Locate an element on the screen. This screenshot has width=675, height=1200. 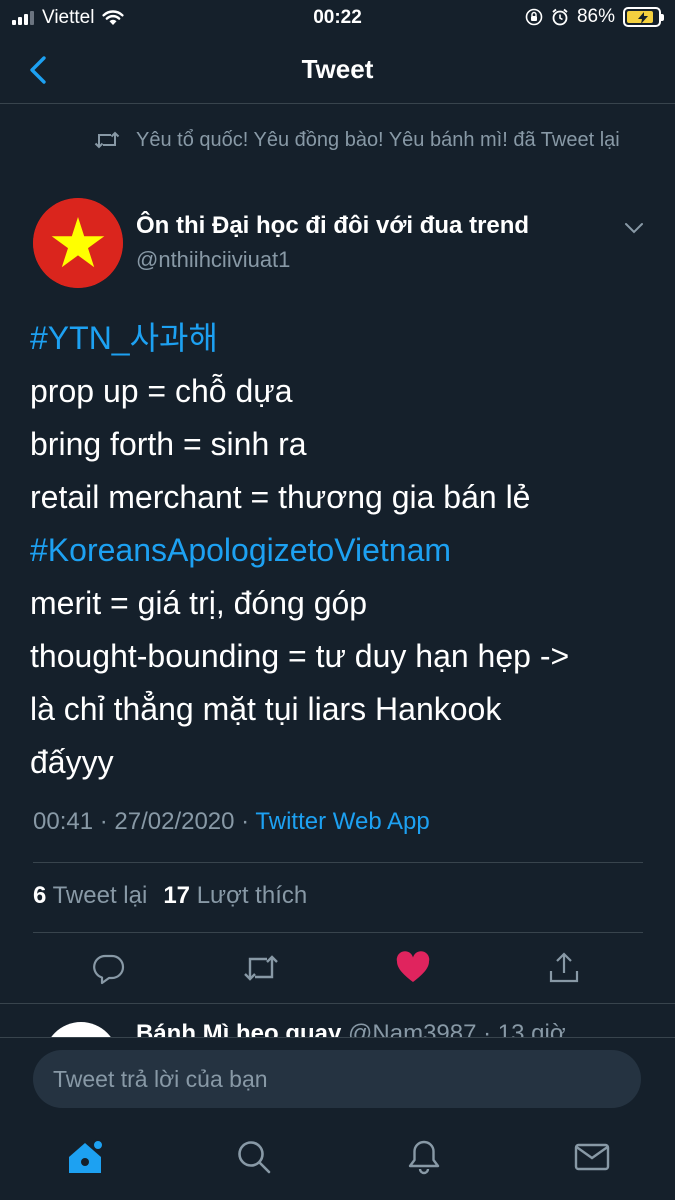
reply-button is located at coordinates (109, 968).